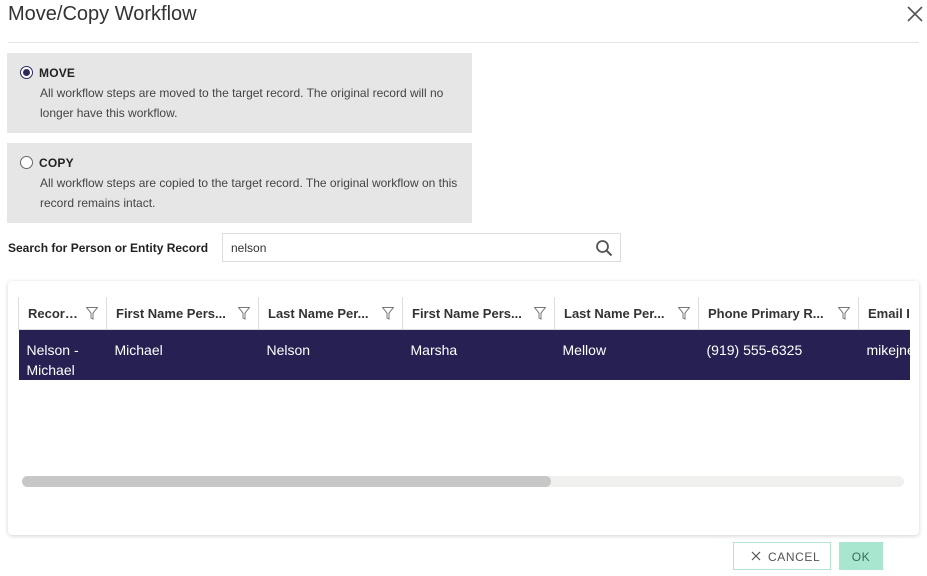  Describe the element at coordinates (794, 557) in the screenshot. I see `cancel-button-label: CANCEL` at that location.